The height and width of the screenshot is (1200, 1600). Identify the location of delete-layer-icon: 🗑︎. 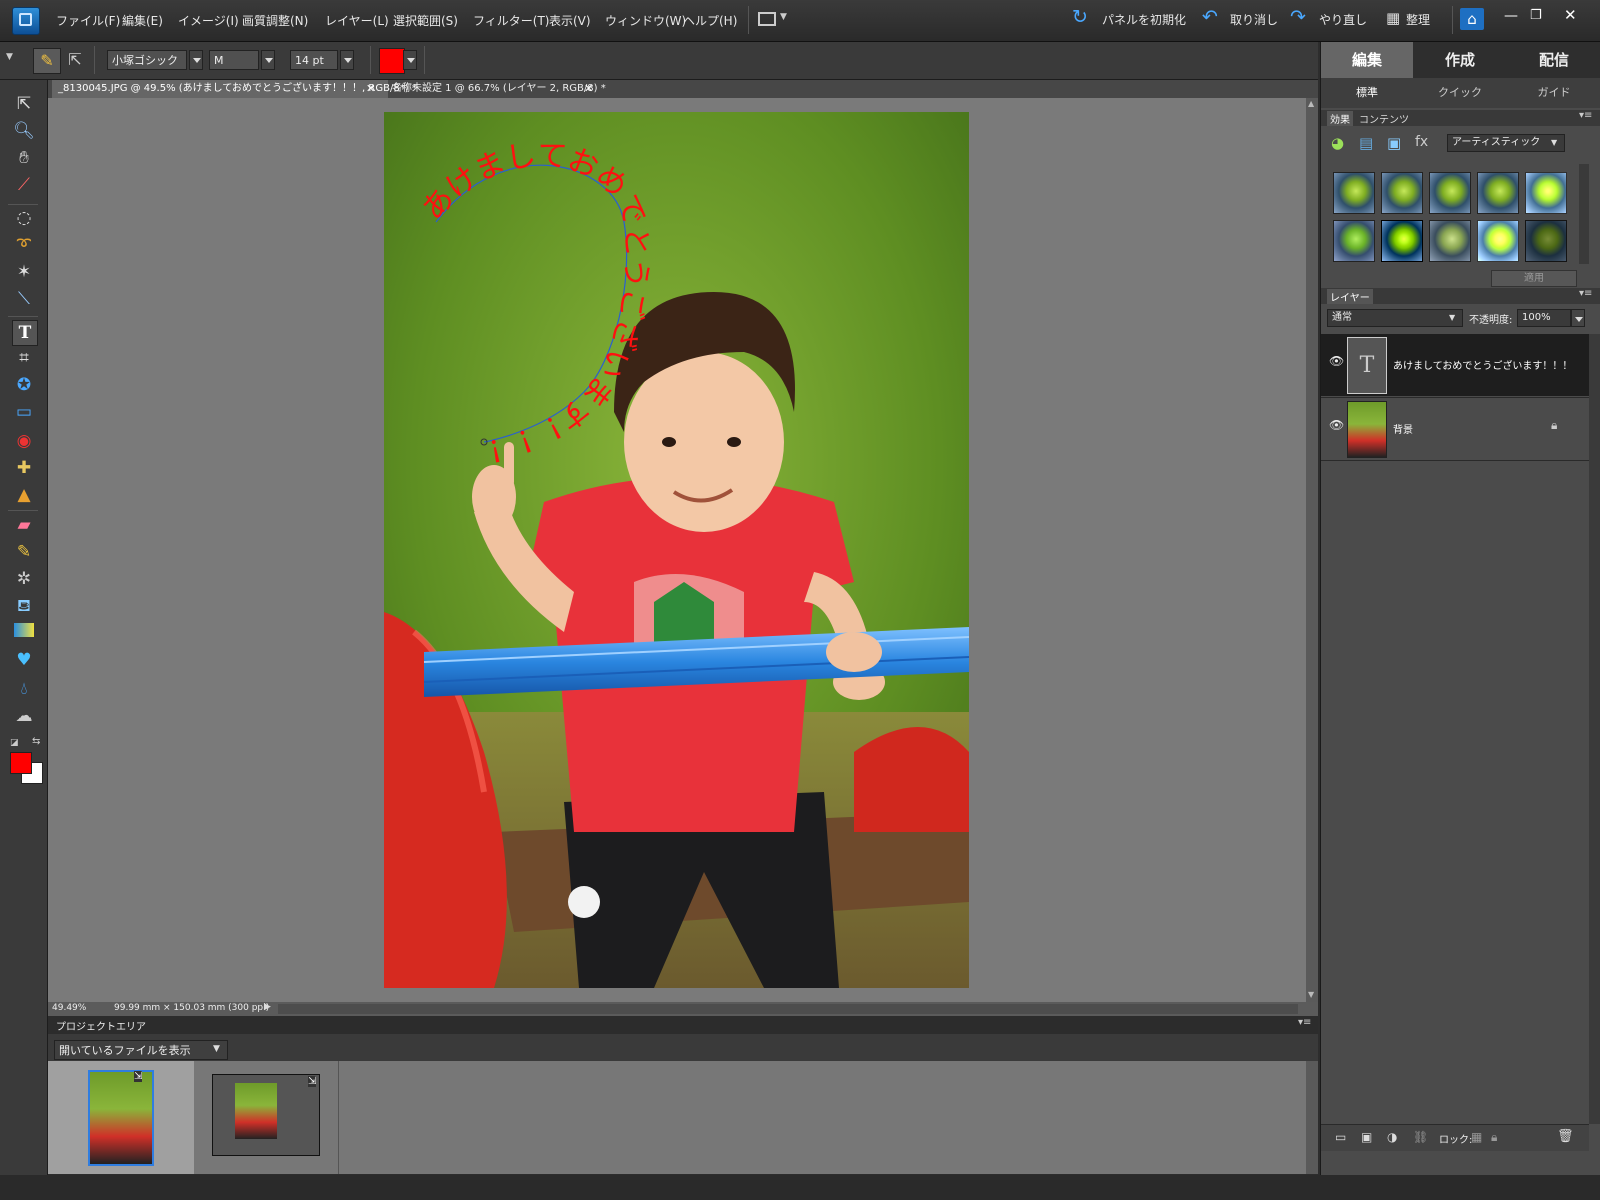
(1565, 1136).